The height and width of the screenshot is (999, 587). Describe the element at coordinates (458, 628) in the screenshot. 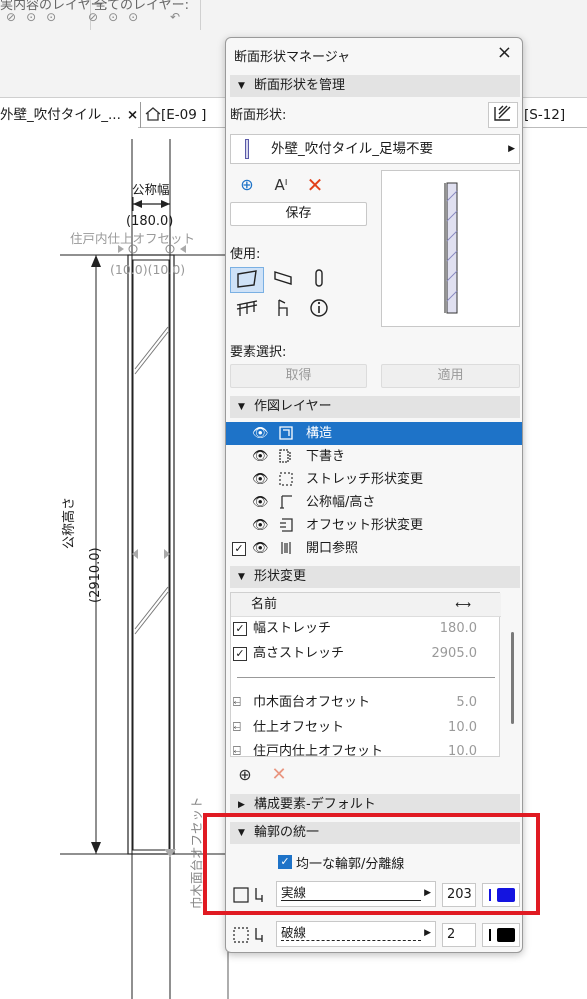

I see `row-value: 180.0` at that location.